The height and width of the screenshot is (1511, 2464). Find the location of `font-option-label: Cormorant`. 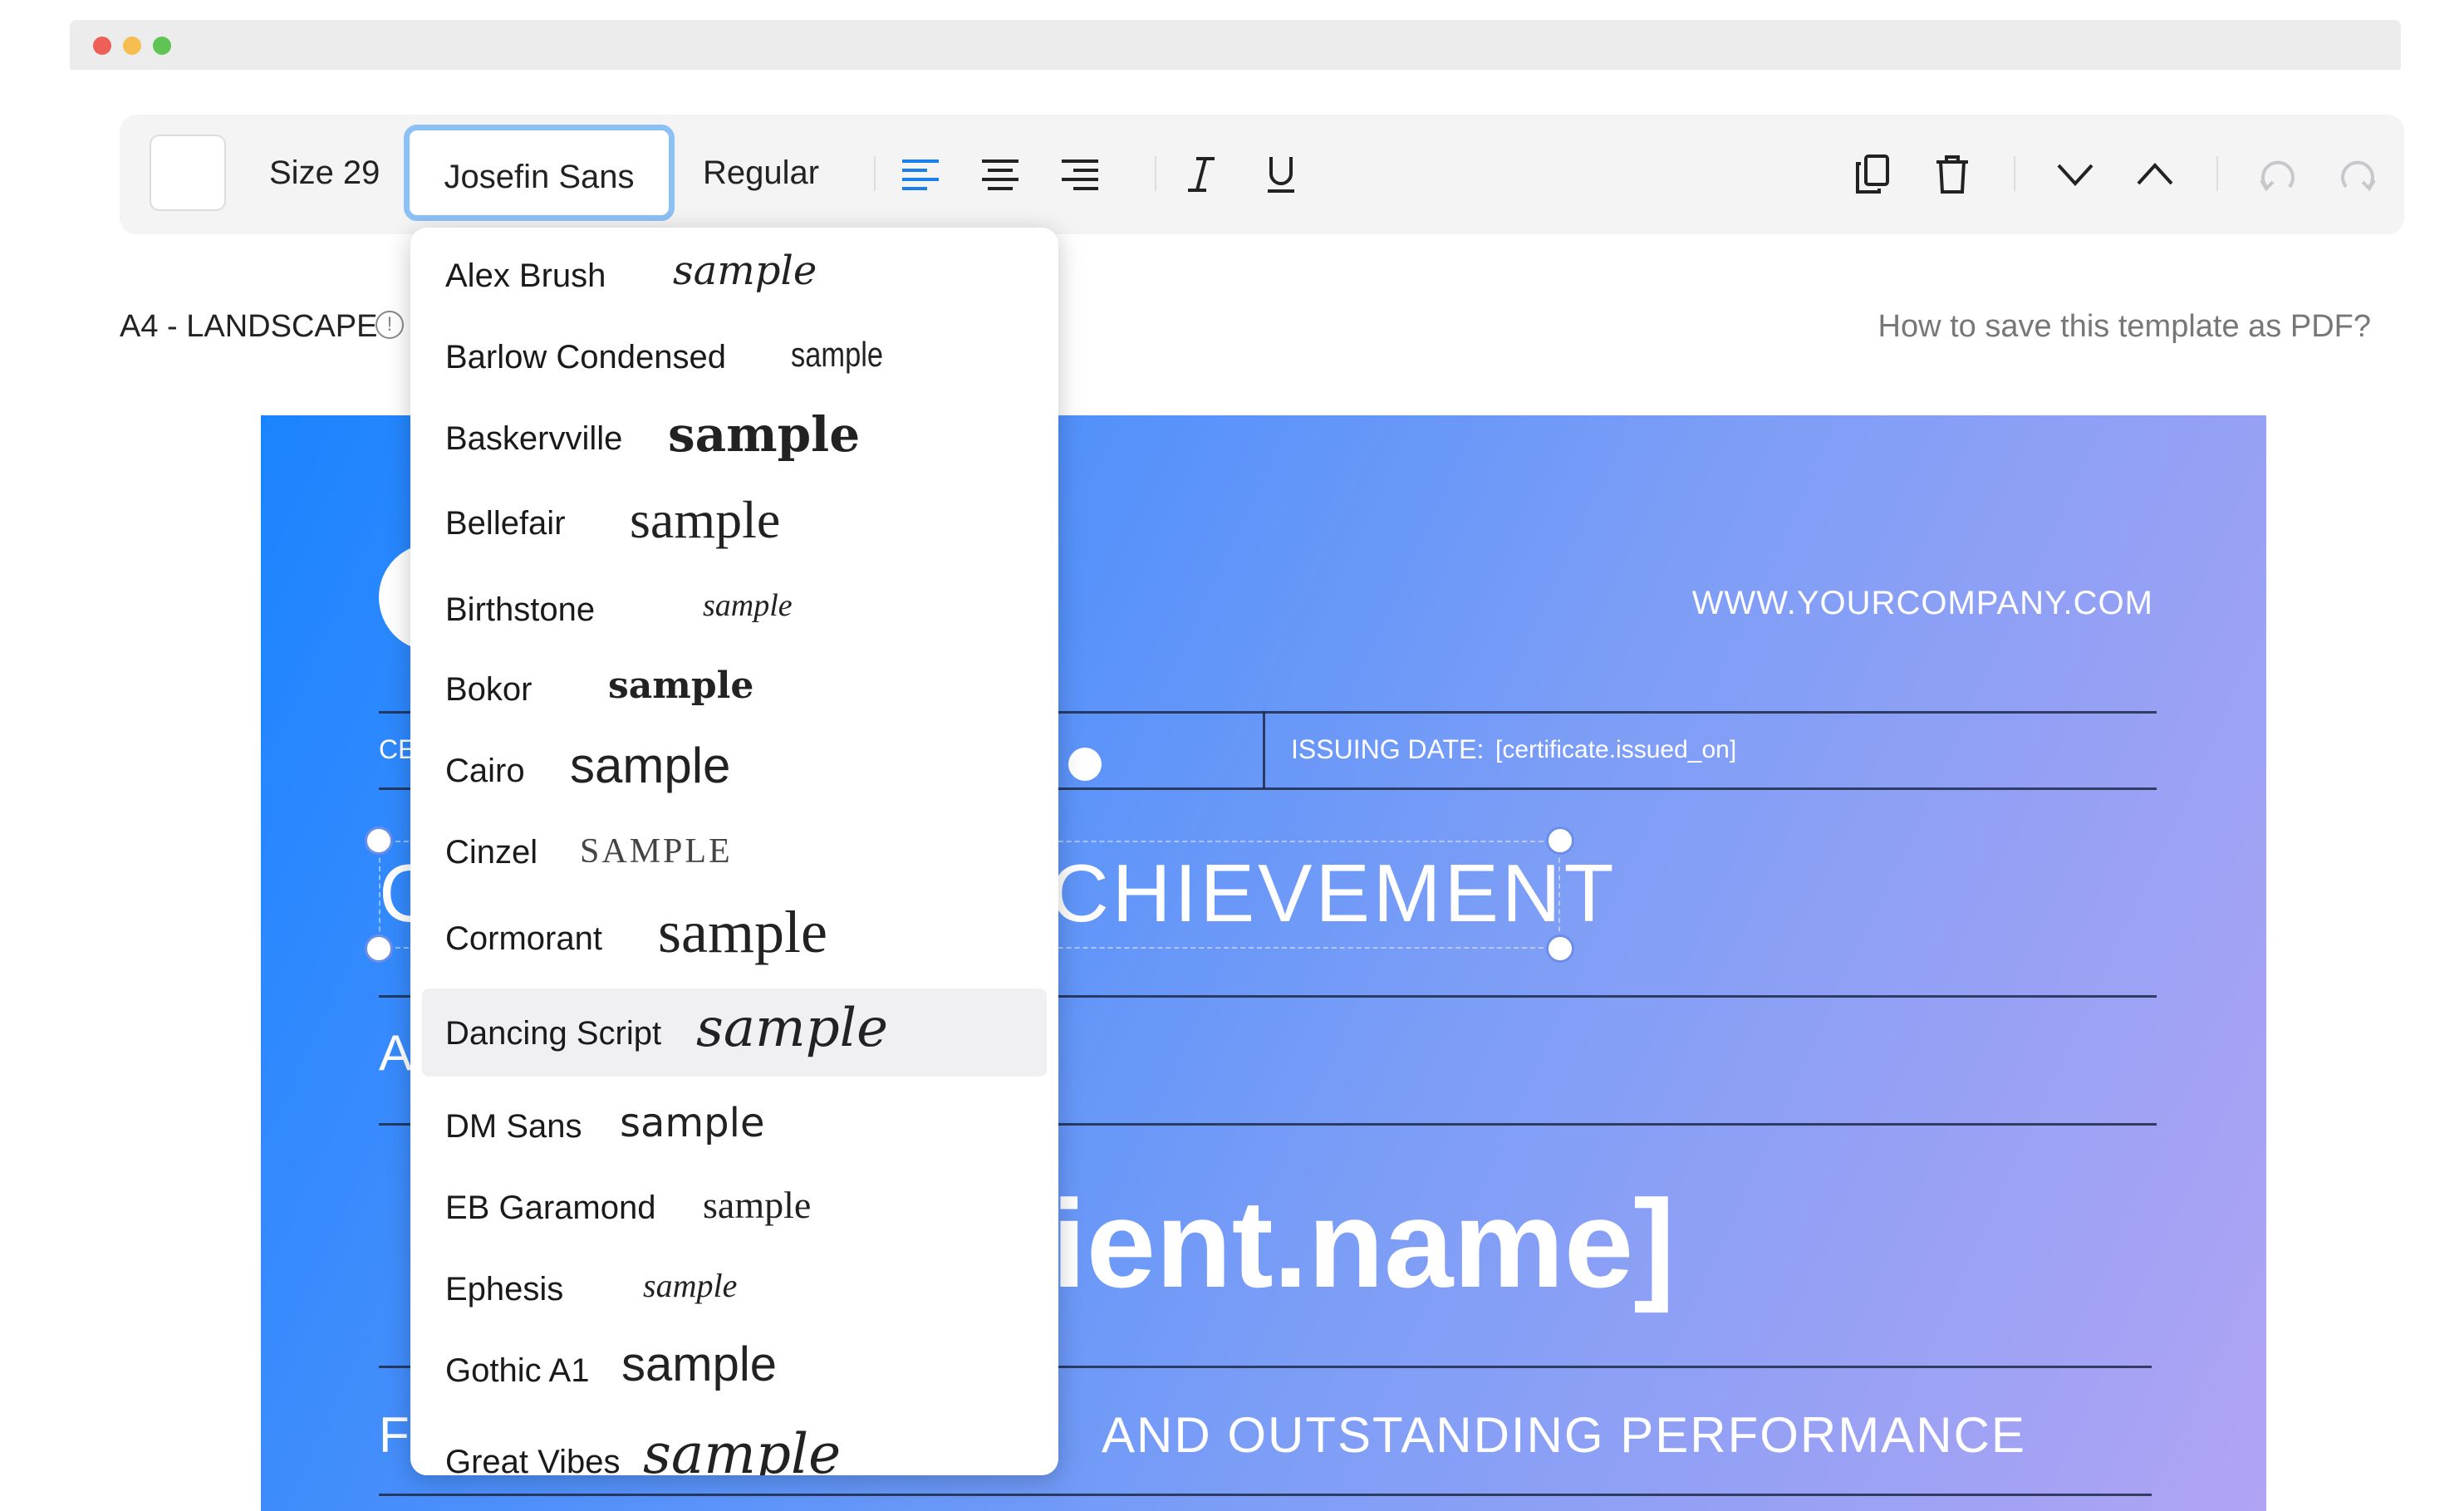

font-option-label: Cormorant is located at coordinates (523, 938).